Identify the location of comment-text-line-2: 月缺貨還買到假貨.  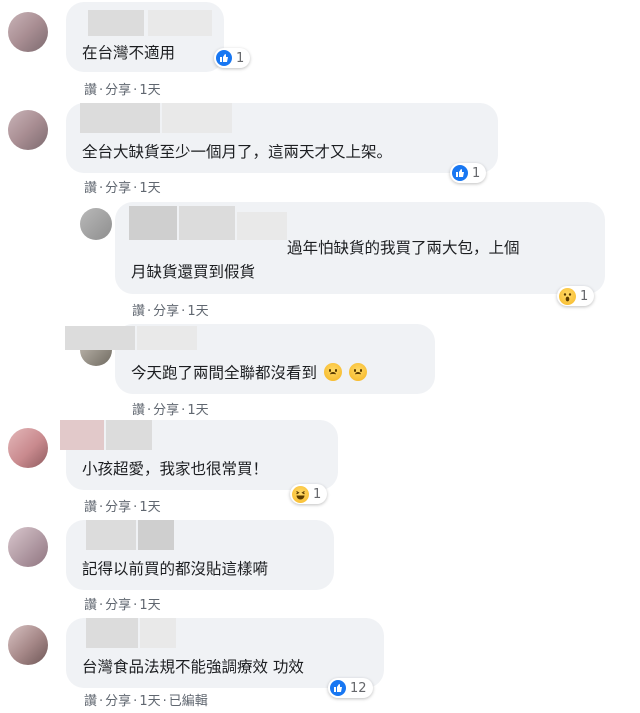
(193, 272).